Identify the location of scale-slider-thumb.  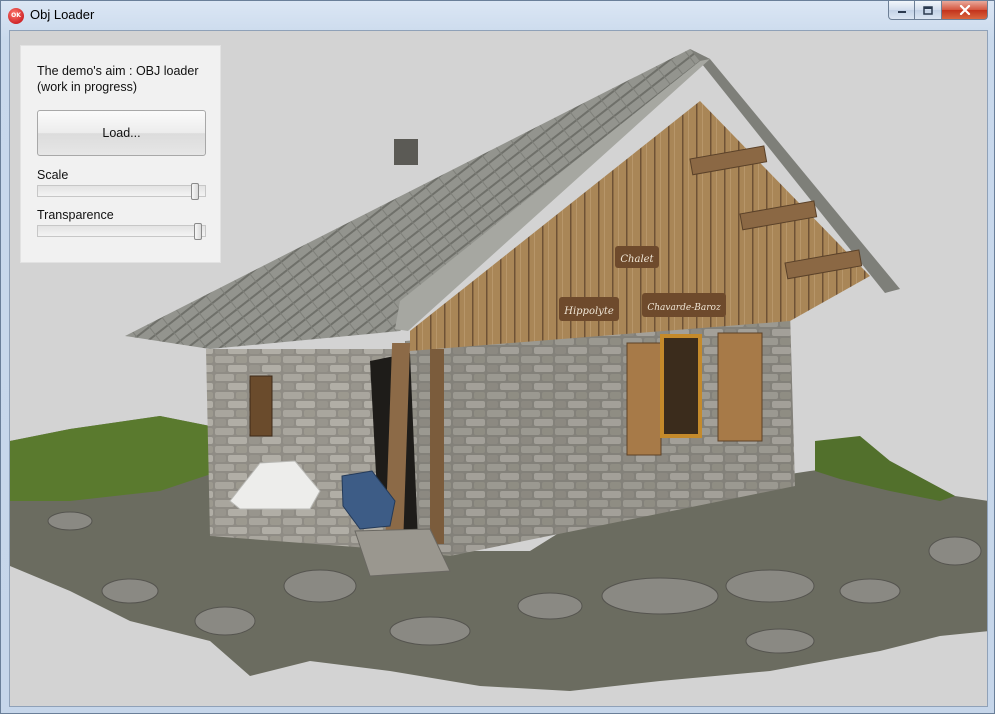
(195, 191).